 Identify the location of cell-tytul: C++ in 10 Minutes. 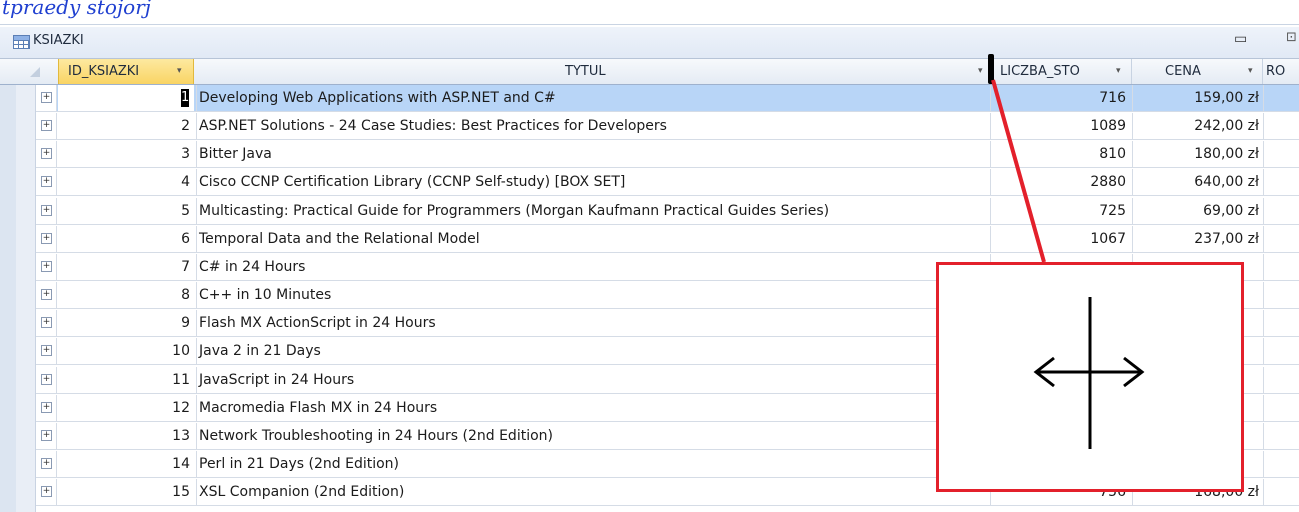
(593, 295).